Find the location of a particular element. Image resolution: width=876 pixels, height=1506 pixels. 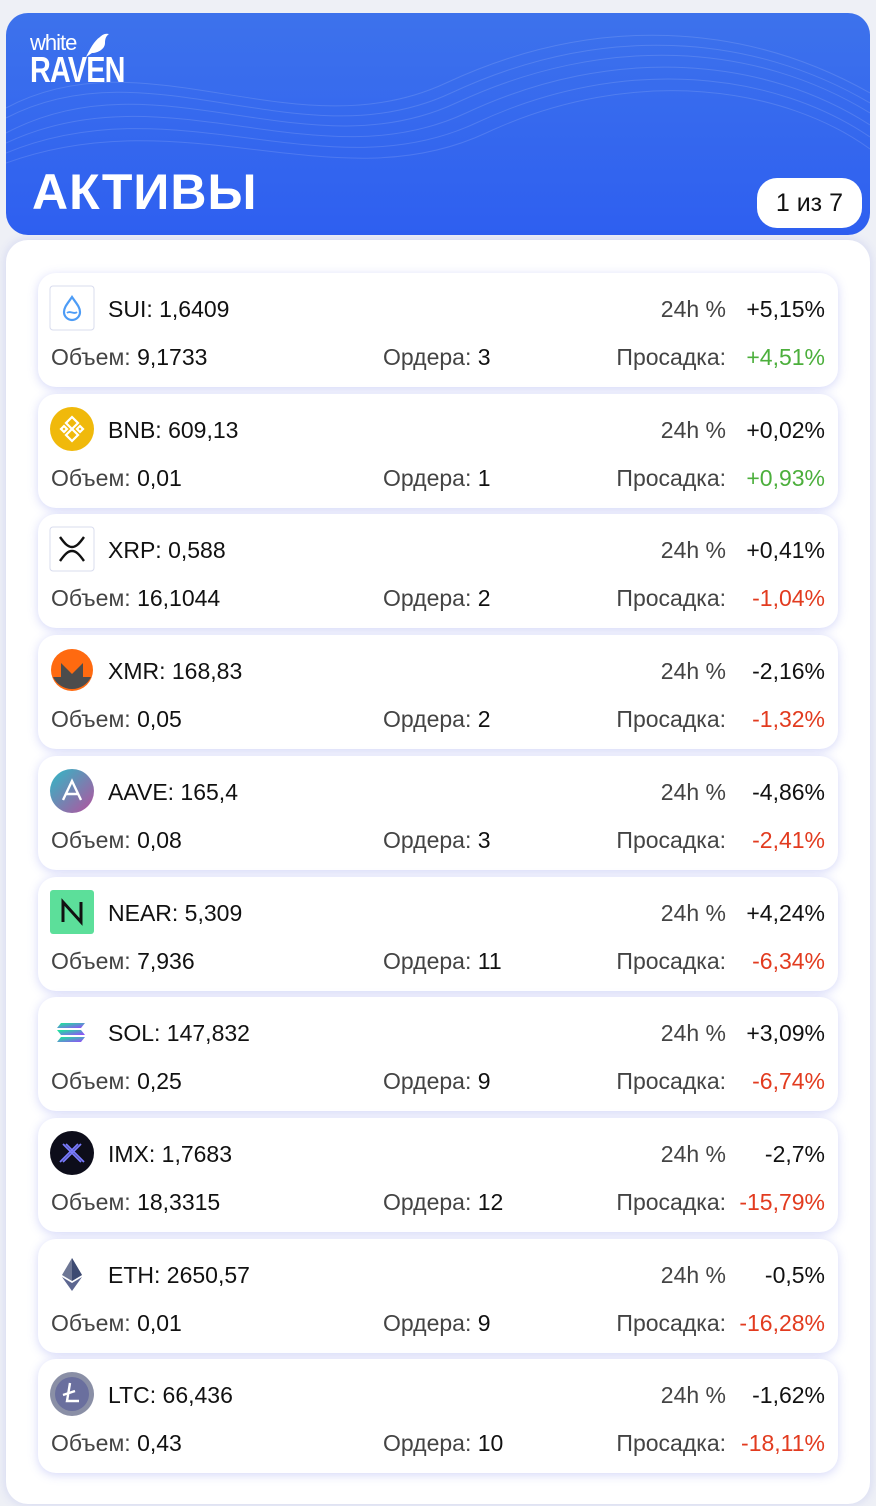

change-24h-value: -0,5% is located at coordinates (794, 1274).